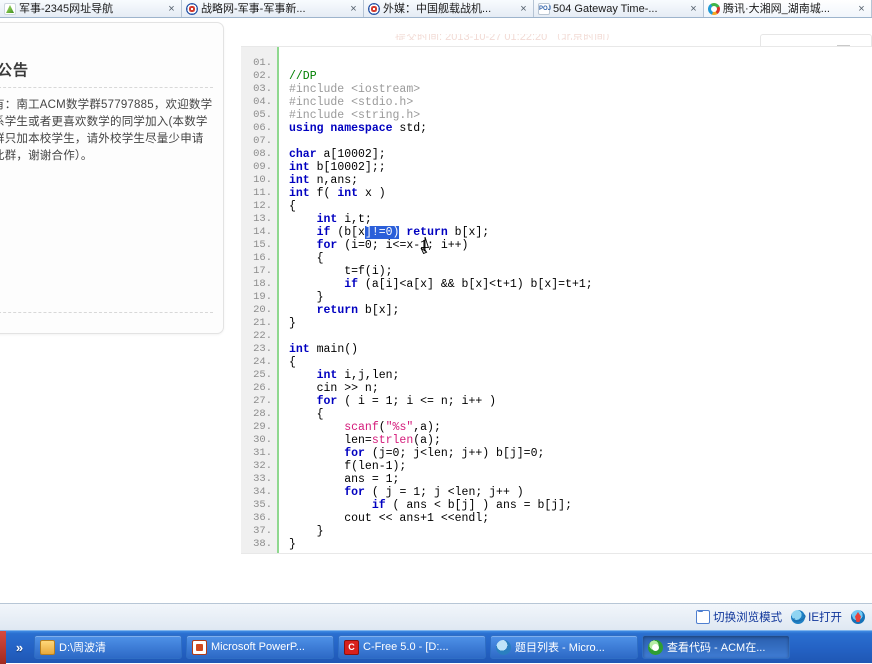  I want to click on browser-tab-5: 腾讯·大湘网_湖南城... ×, so click(788, 8).